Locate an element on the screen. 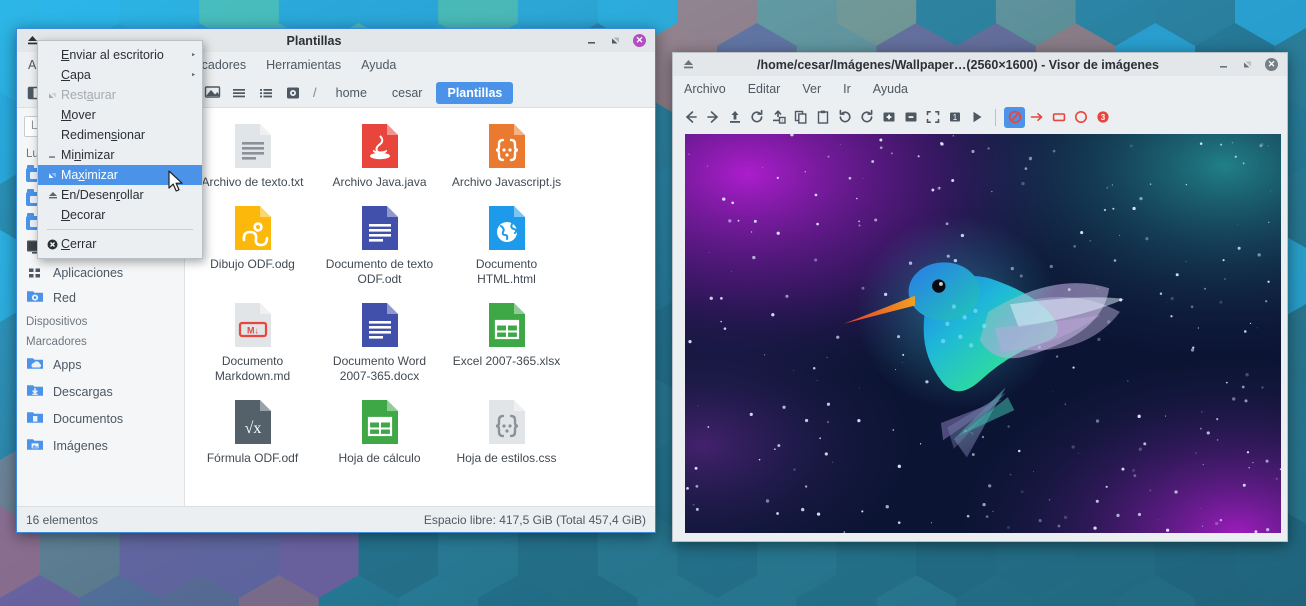 The image size is (1306, 606). paste-icon is located at coordinates (822, 117).